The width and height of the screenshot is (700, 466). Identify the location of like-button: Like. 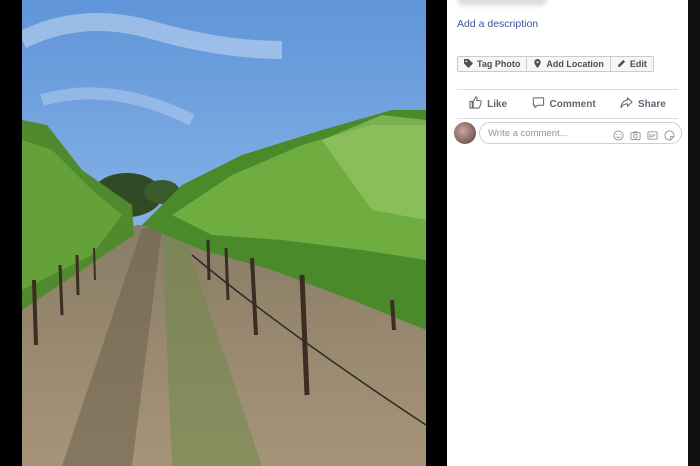
(488, 104).